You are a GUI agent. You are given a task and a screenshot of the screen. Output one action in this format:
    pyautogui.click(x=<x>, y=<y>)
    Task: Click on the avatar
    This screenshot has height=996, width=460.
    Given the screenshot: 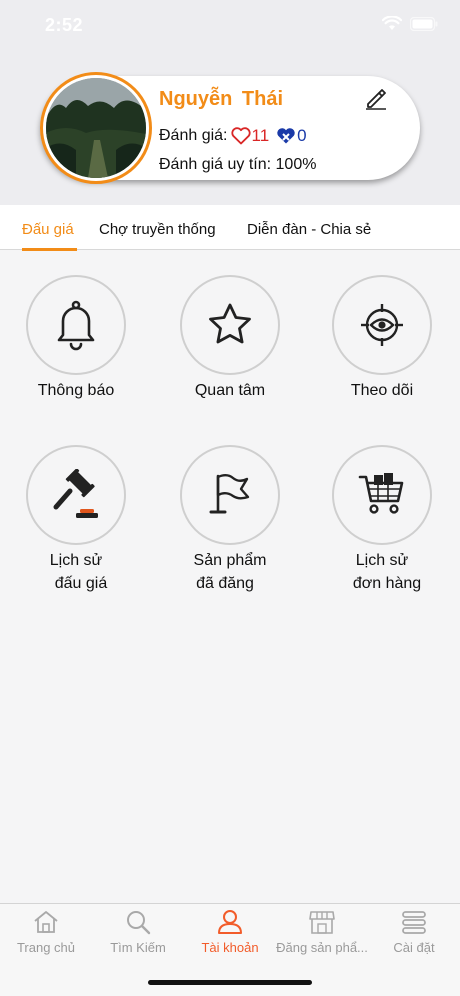 What is the action you would take?
    pyautogui.click(x=96, y=128)
    